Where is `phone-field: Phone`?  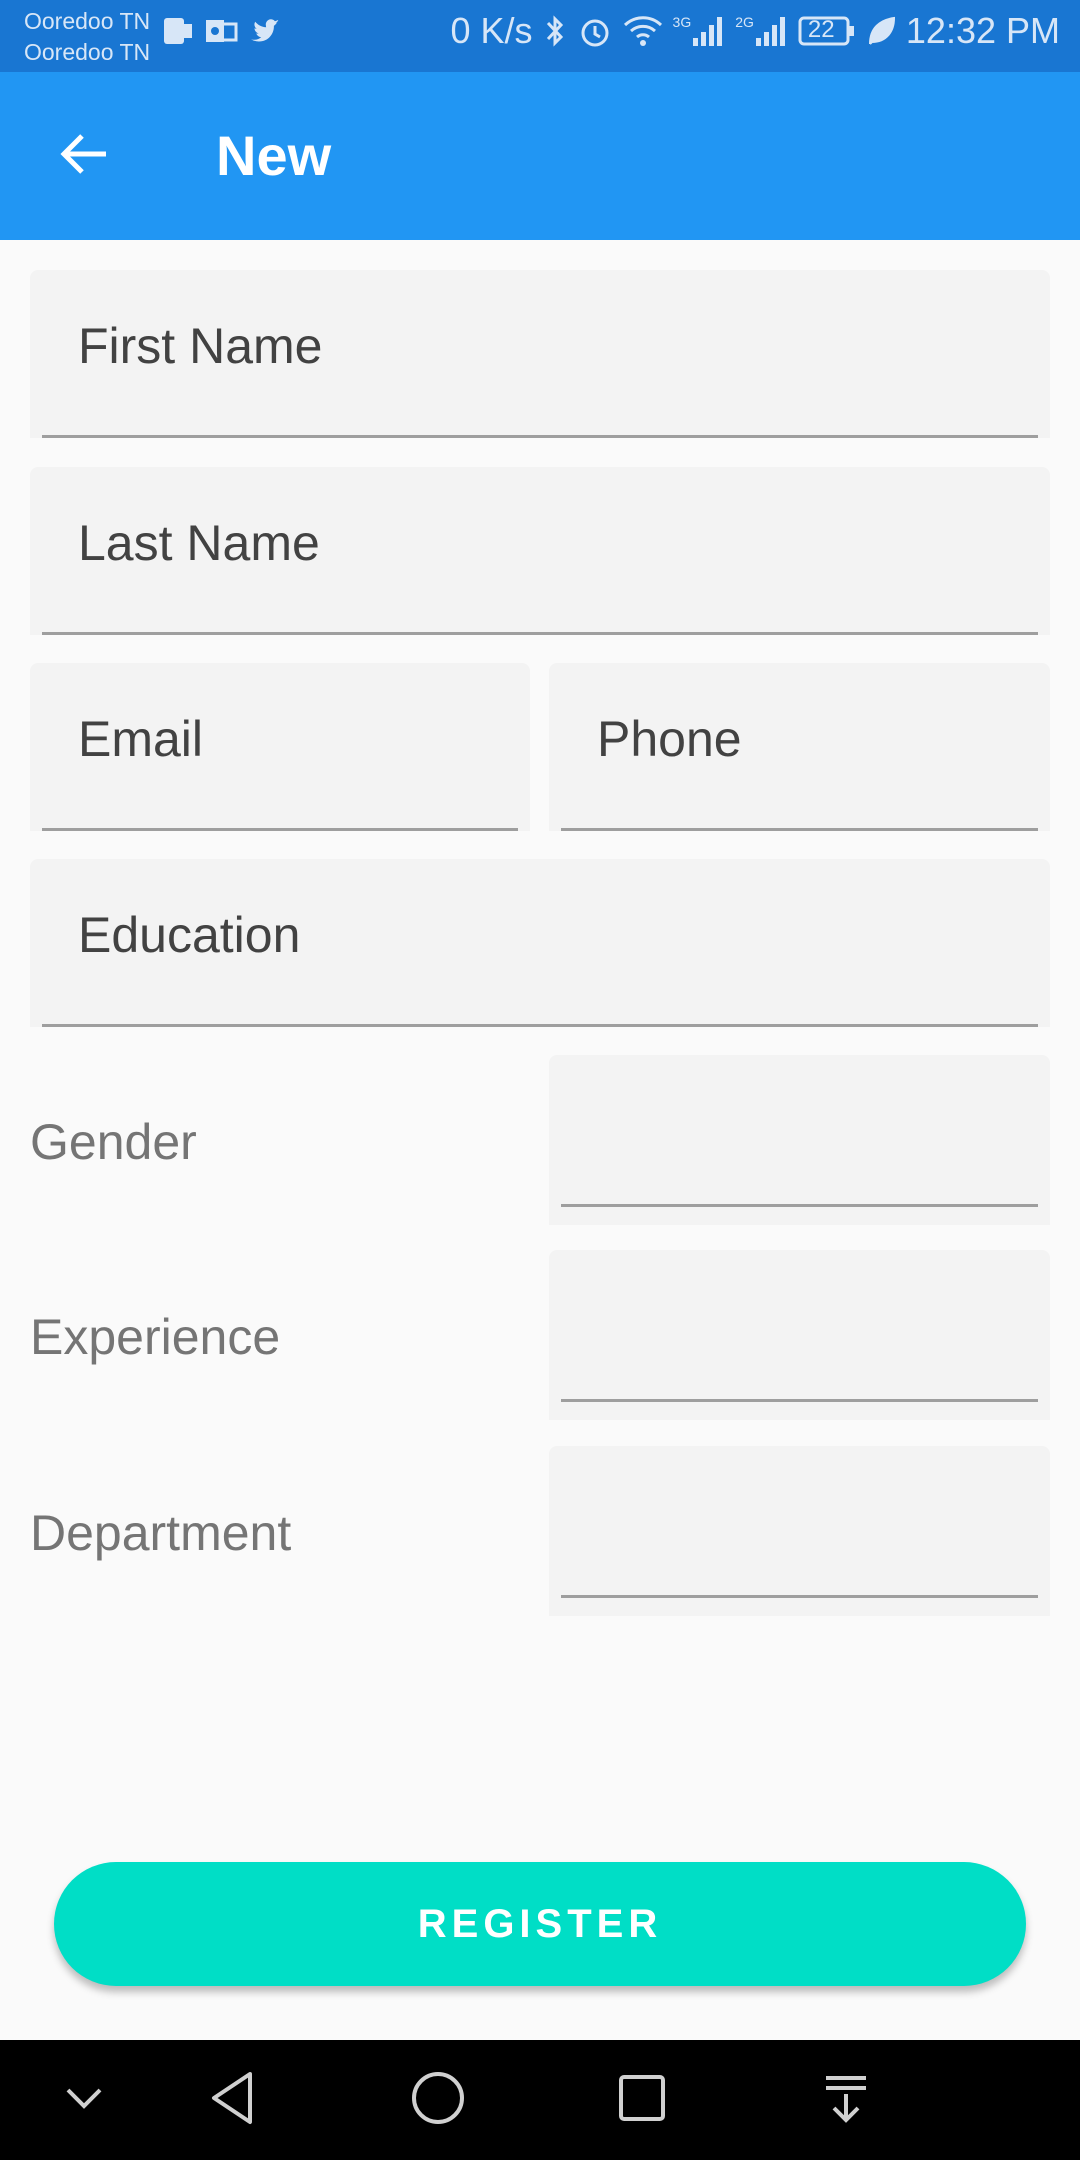 phone-field: Phone is located at coordinates (799, 747).